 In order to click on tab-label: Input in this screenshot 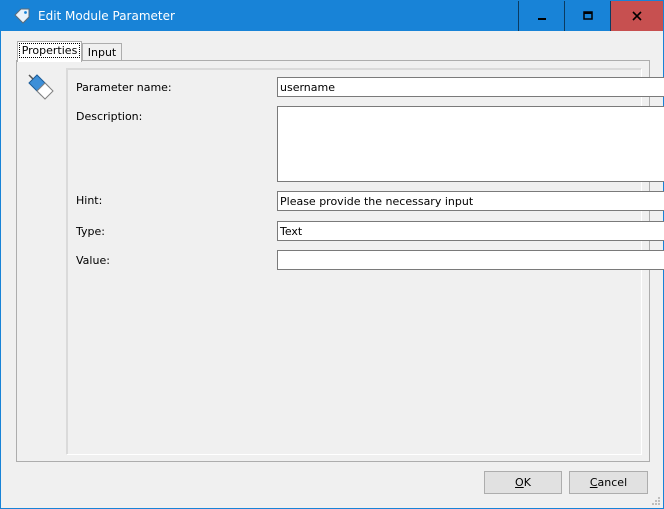, I will do `click(102, 52)`.